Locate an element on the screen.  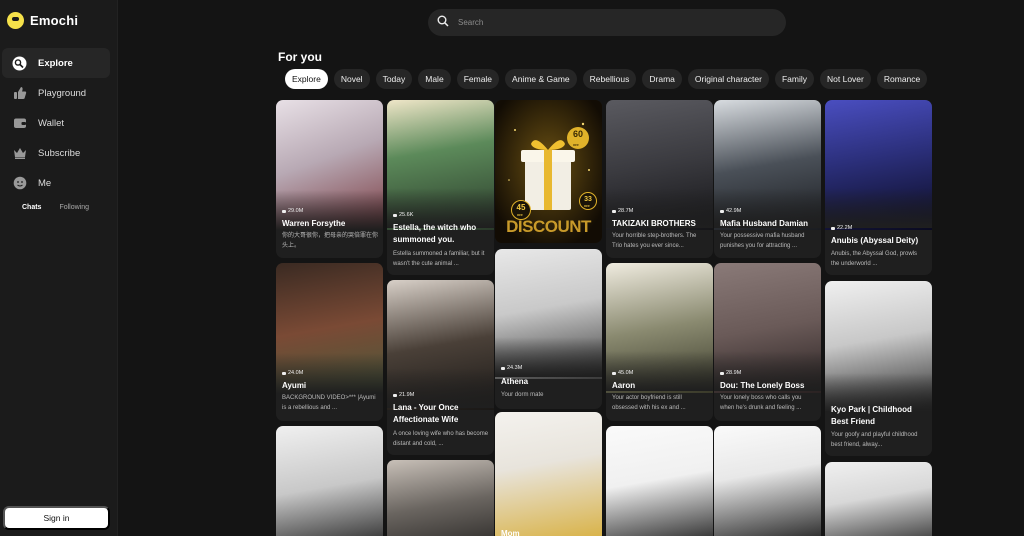
search-bar is located at coordinates (607, 22).